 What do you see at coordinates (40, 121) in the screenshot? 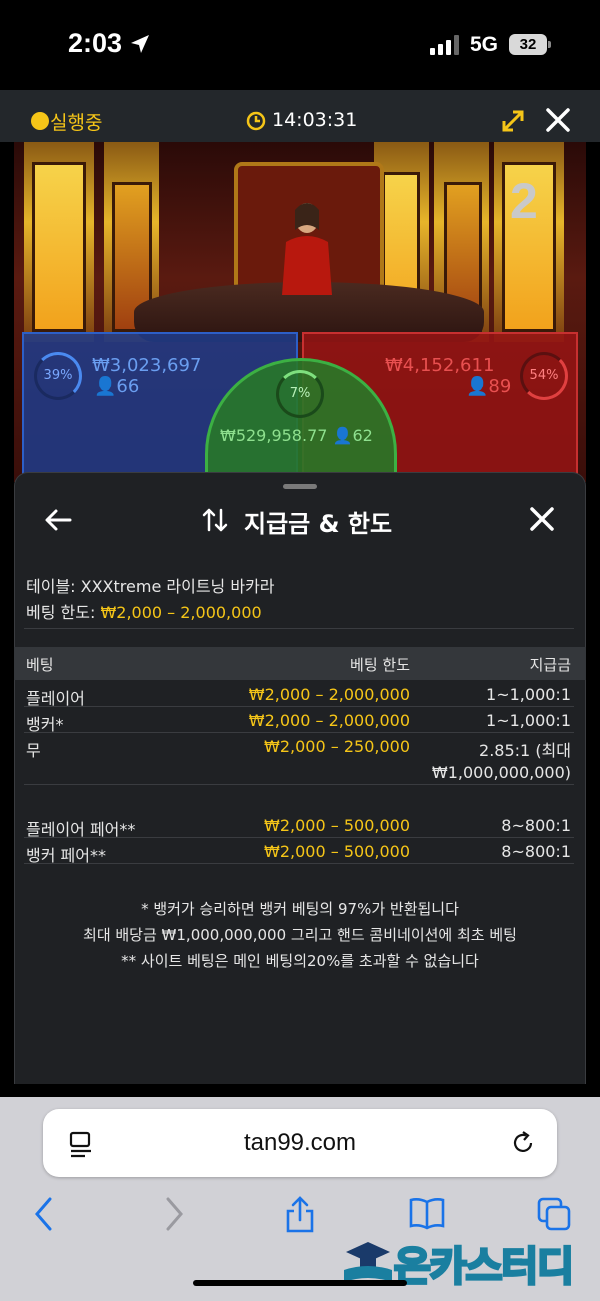
I see `status-dot-icon` at bounding box center [40, 121].